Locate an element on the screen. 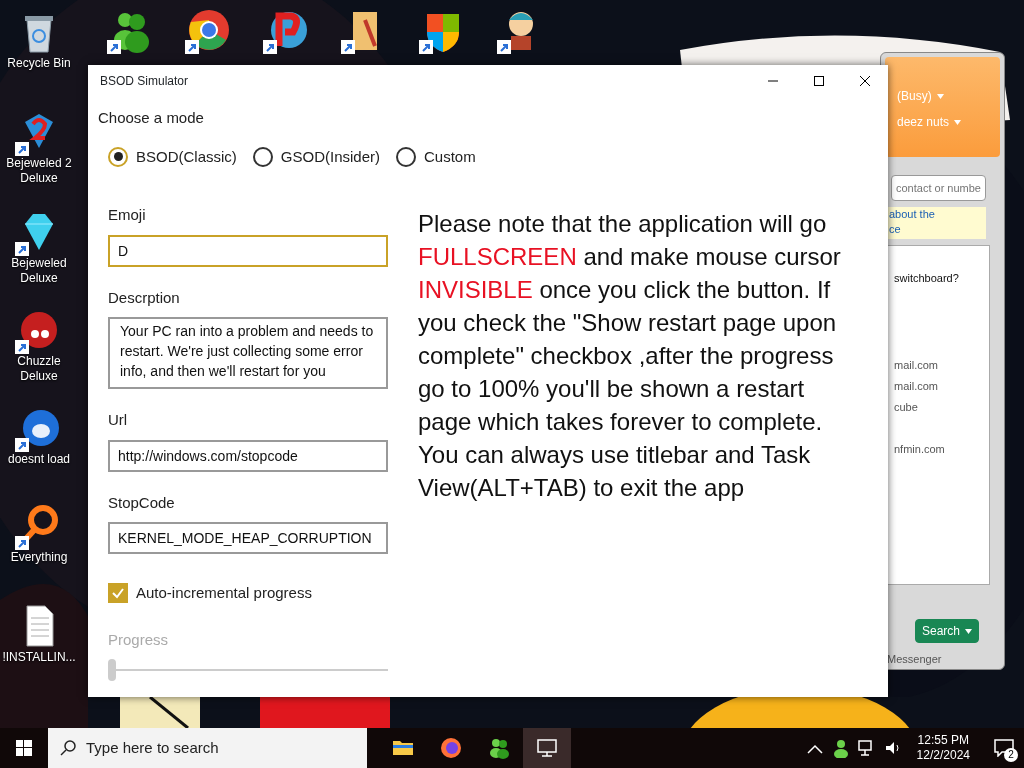 The width and height of the screenshot is (1024, 768). notification-badge: 2 is located at coordinates (1011, 755).